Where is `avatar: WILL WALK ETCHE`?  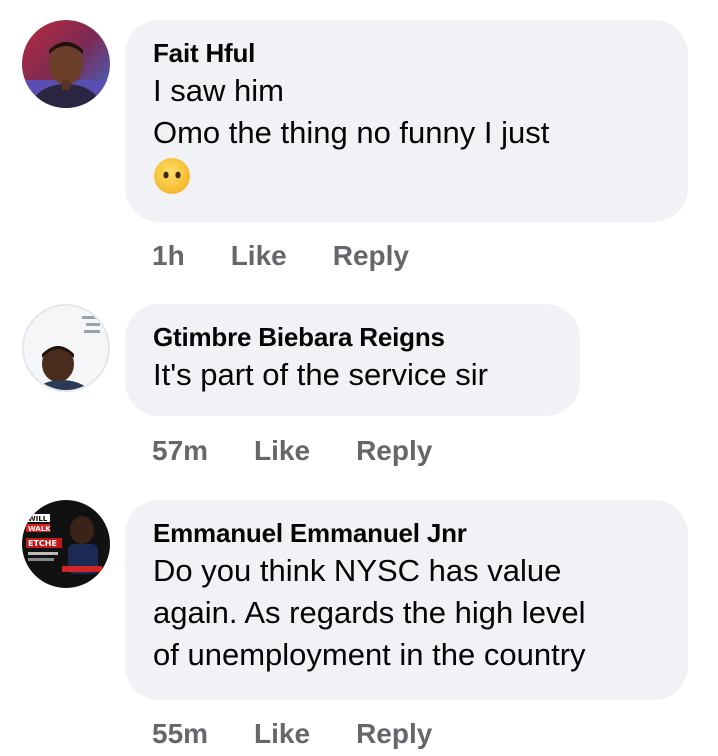 avatar: WILL WALK ETCHE is located at coordinates (66, 544).